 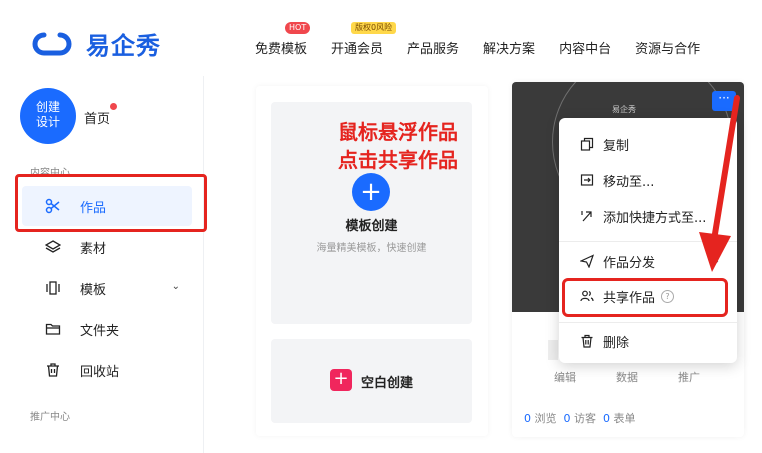 I want to click on blank-create-label: 空白创建, so click(x=387, y=383).